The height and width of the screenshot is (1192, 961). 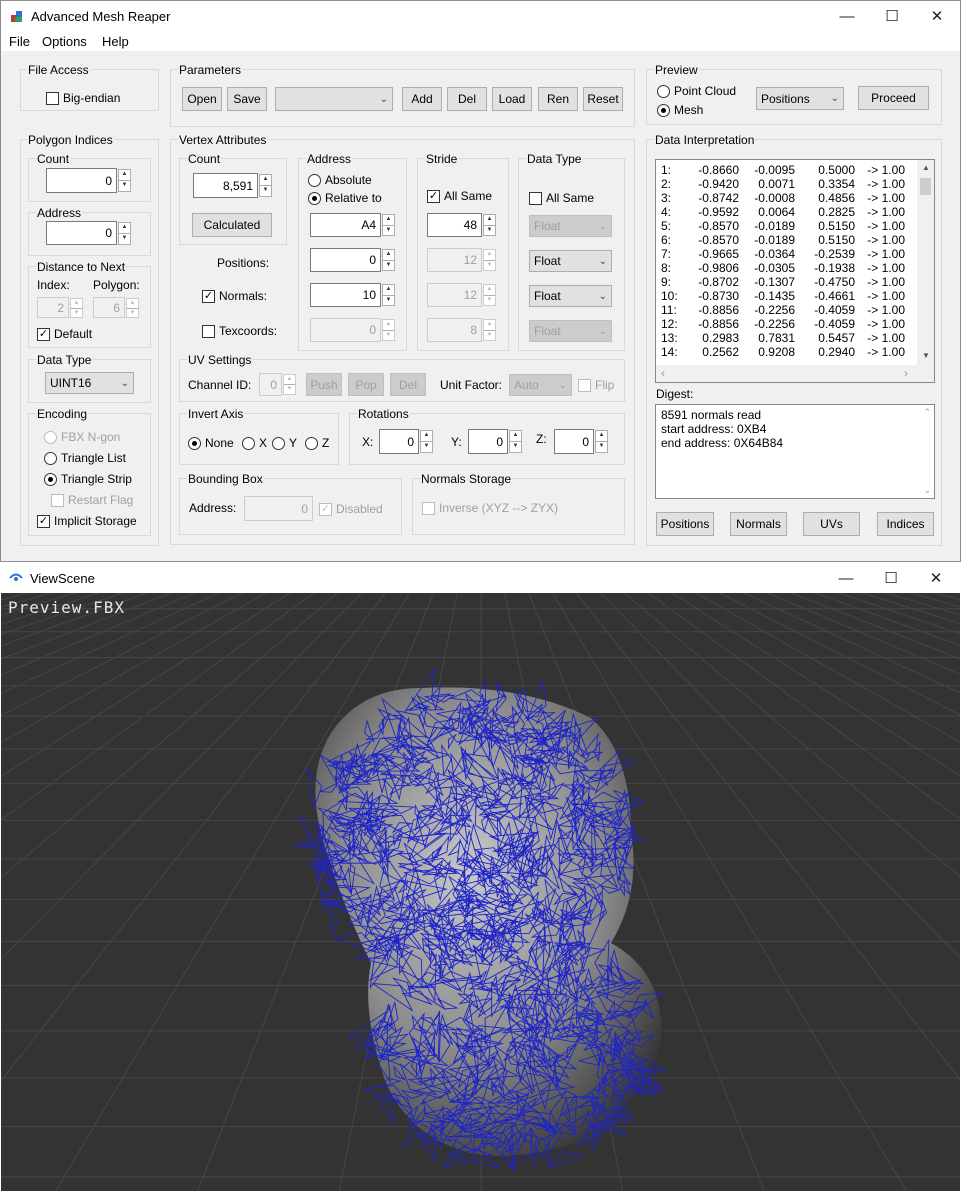 What do you see at coordinates (570, 261) in the screenshot?
I see `positions-type-dropdown: Float ⌄` at bounding box center [570, 261].